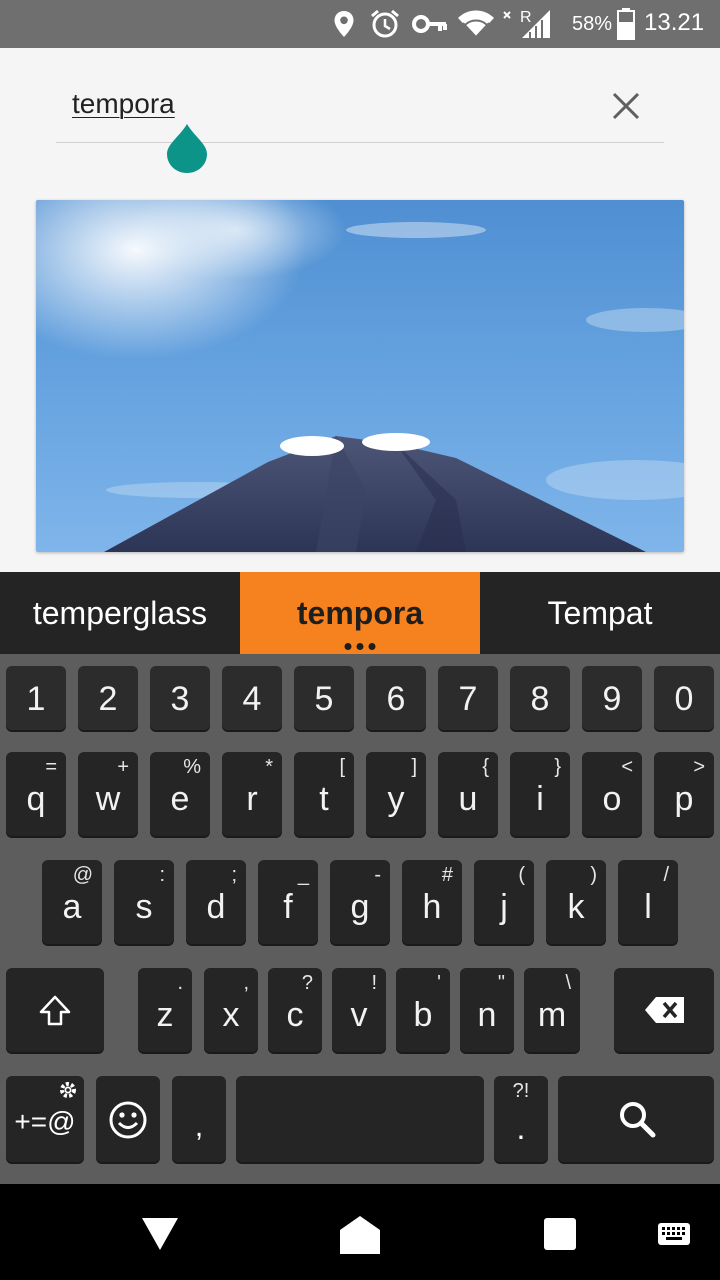  I want to click on key-y: ] y, so click(396, 794).